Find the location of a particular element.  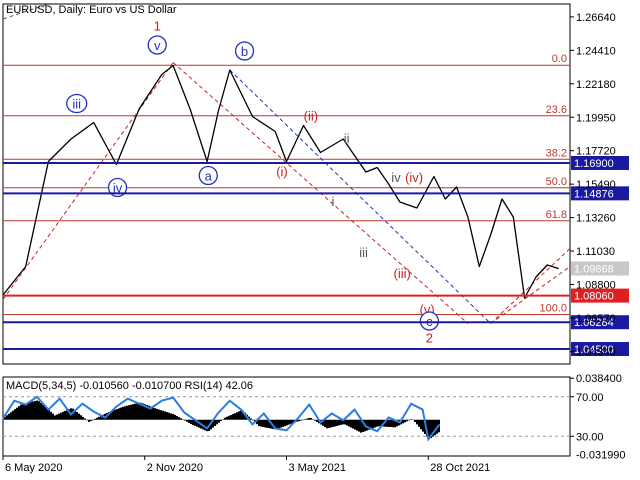

wave-label: (iii) is located at coordinates (402, 273).